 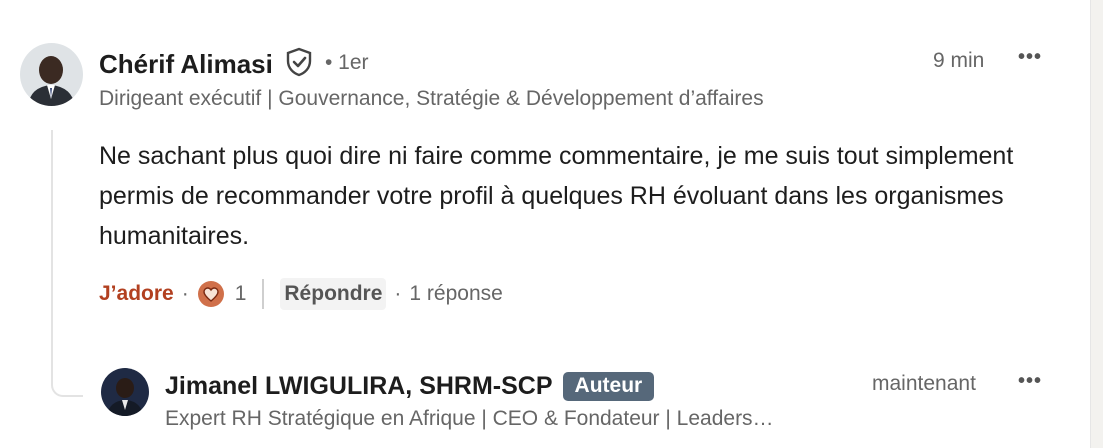 I want to click on reply-count: 1 réponse, so click(x=455, y=294).